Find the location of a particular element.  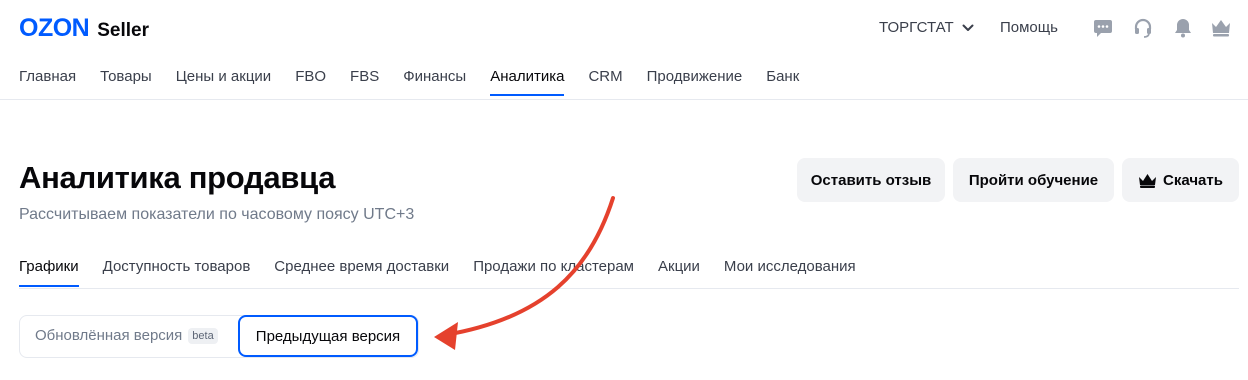

leave-feedback-label: Оставить отзыв is located at coordinates (871, 180).